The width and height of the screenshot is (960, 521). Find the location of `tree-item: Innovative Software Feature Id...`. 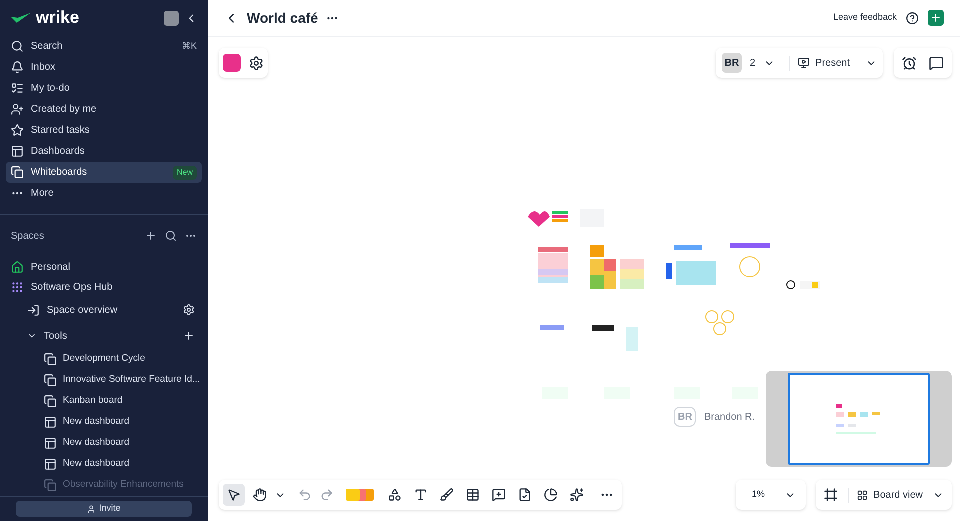

tree-item: Innovative Software Feature Id... is located at coordinates (104, 380).